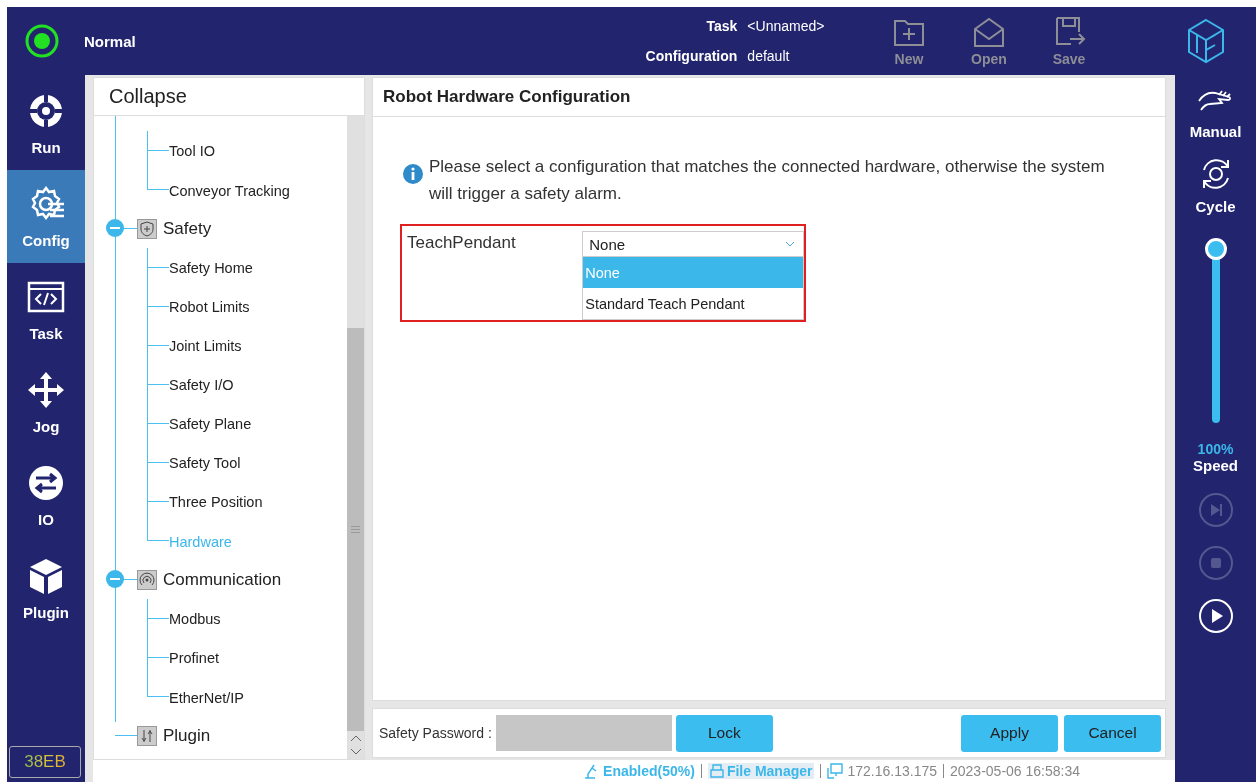  Describe the element at coordinates (1215, 449) in the screenshot. I see `speed-reading: 100%` at that location.